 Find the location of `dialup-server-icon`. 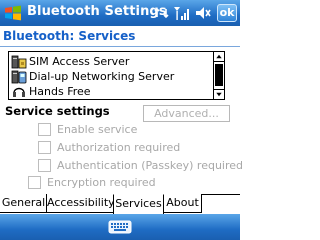

dialup-server-icon is located at coordinates (19, 77).